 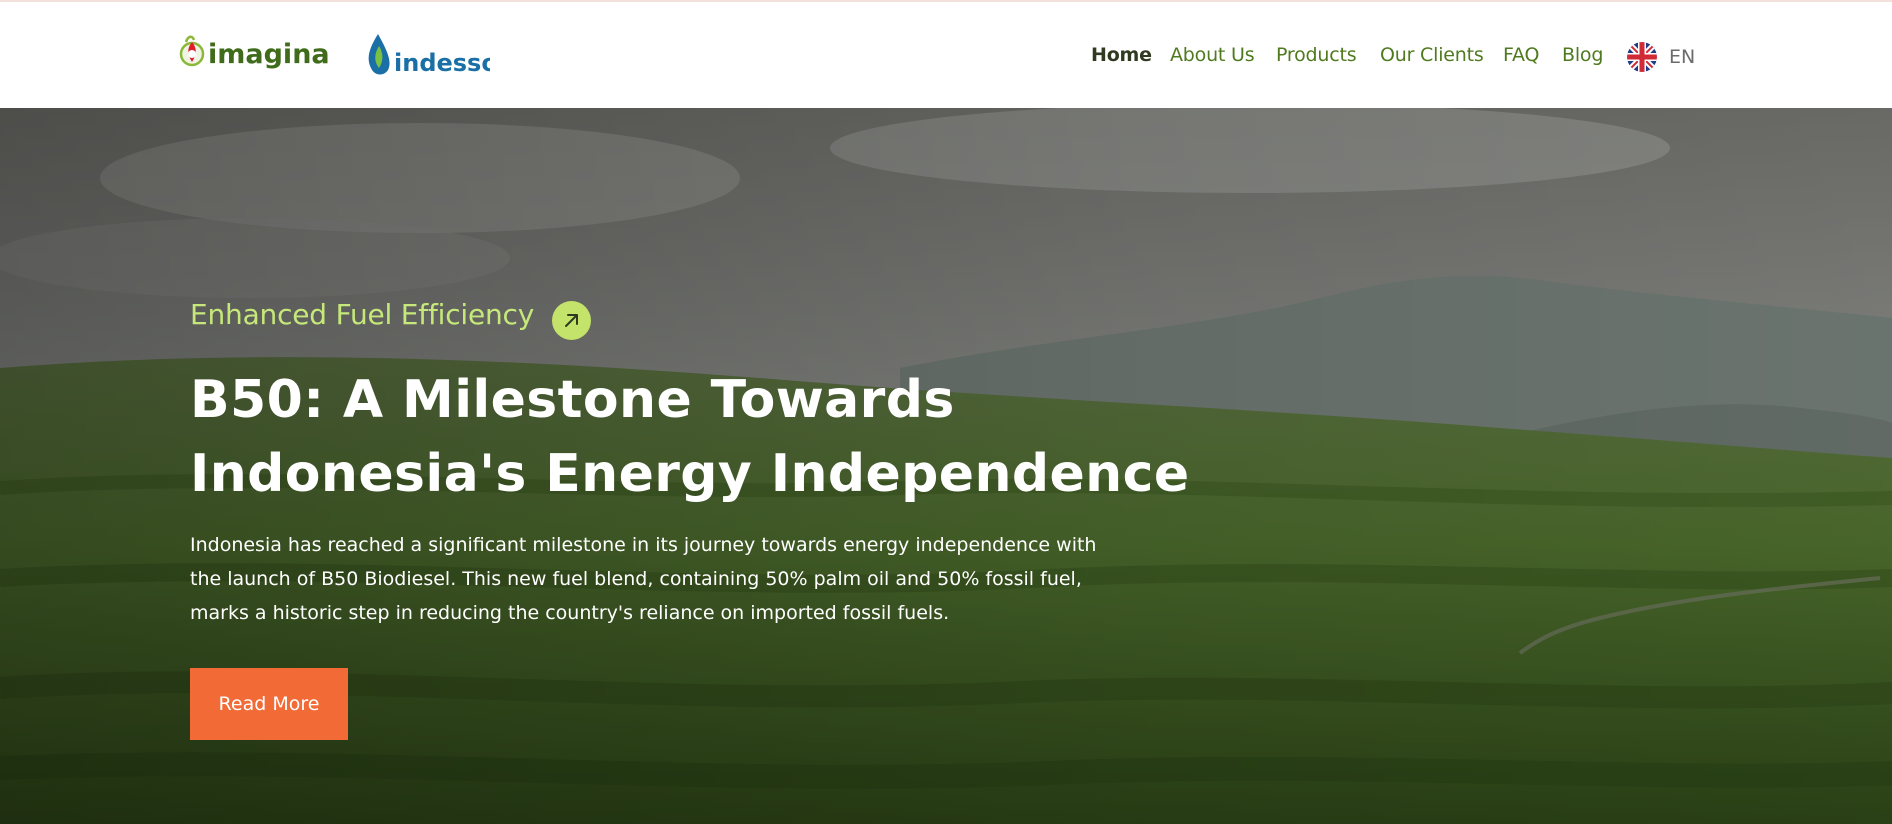 What do you see at coordinates (1432, 55) in the screenshot?
I see `nav-our-clients: Our Clients` at bounding box center [1432, 55].